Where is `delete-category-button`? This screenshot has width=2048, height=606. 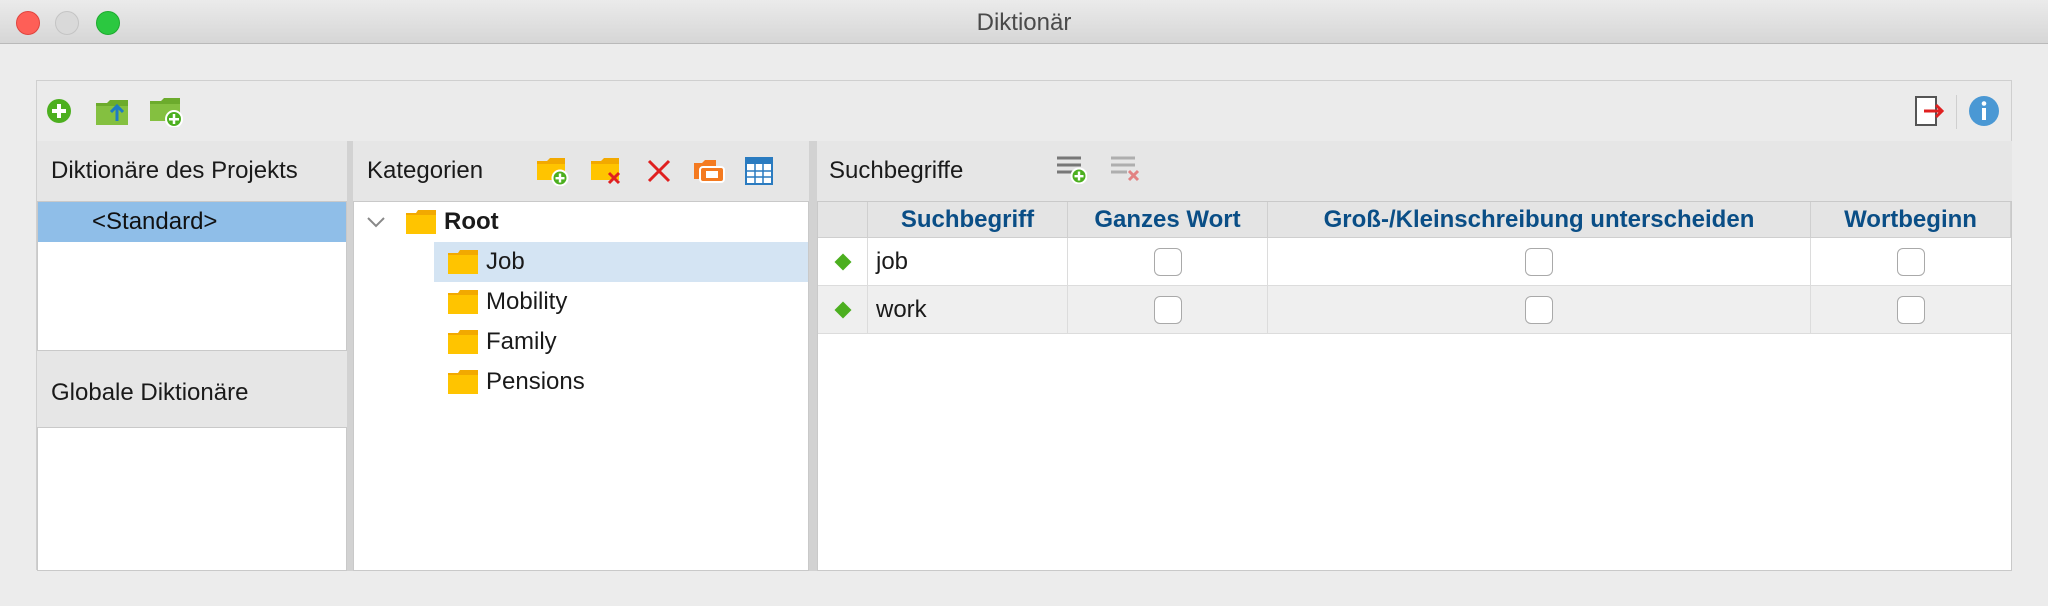 delete-category-button is located at coordinates (607, 171).